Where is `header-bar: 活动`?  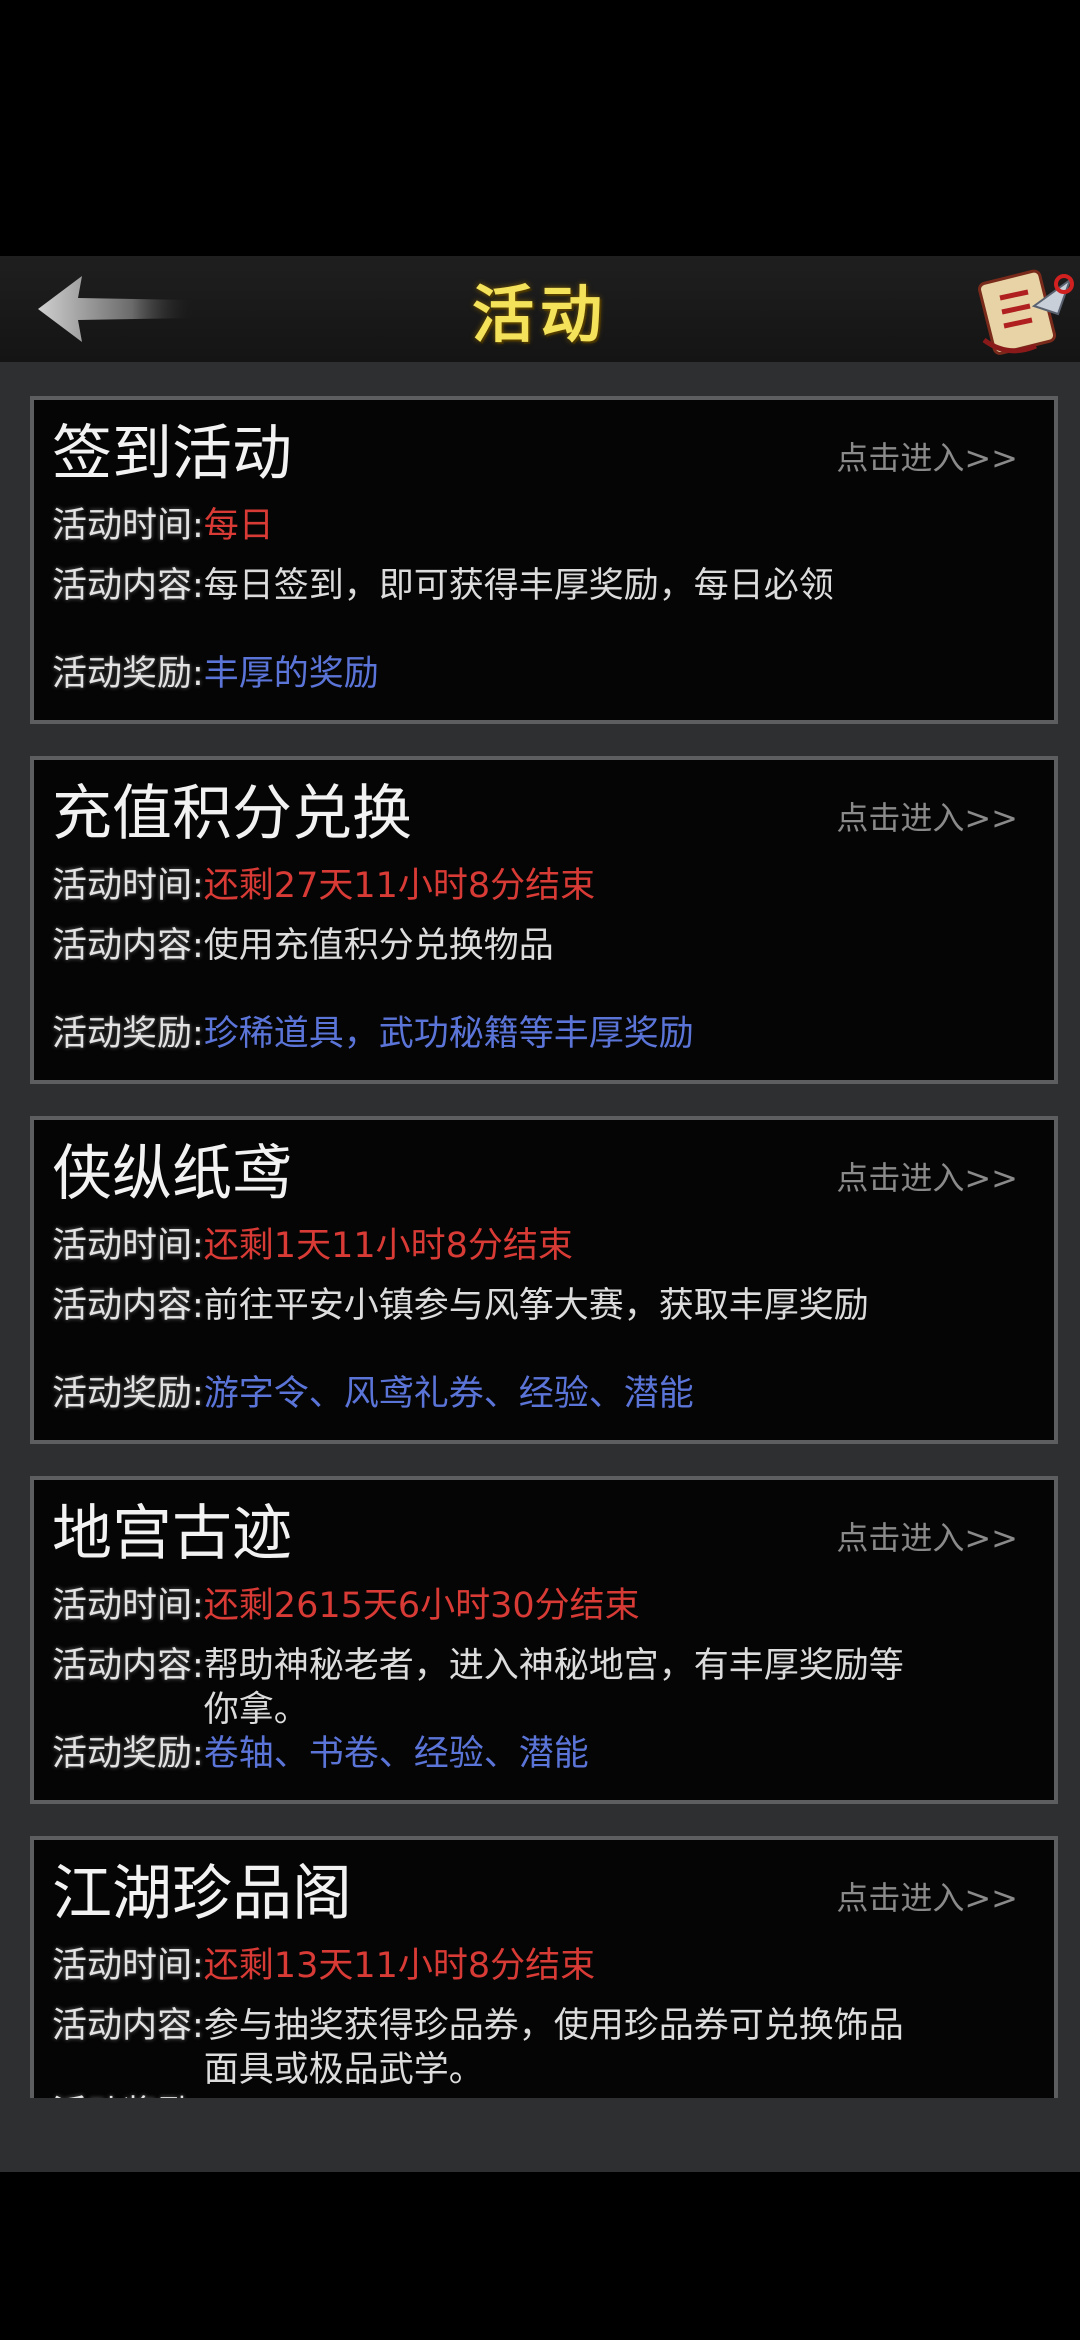
header-bar: 活动 is located at coordinates (540, 310).